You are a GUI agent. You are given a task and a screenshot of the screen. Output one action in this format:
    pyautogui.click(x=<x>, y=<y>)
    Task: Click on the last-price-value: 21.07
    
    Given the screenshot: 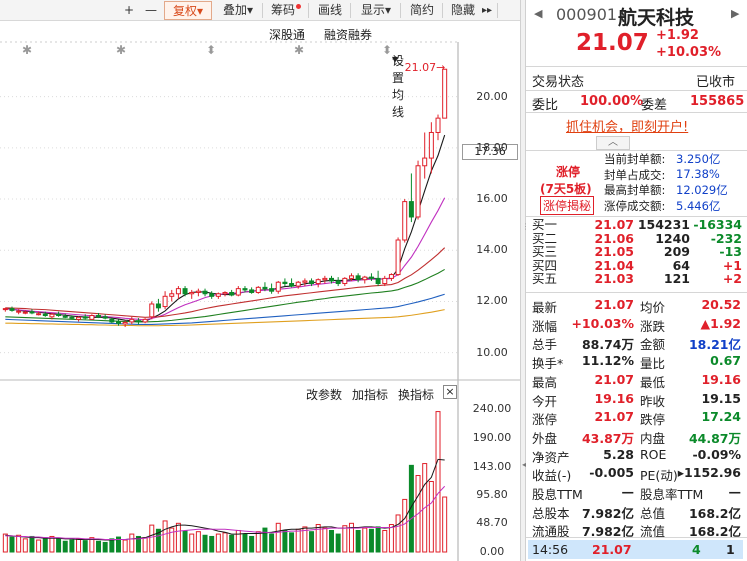 What is the action you would take?
    pyautogui.click(x=420, y=67)
    